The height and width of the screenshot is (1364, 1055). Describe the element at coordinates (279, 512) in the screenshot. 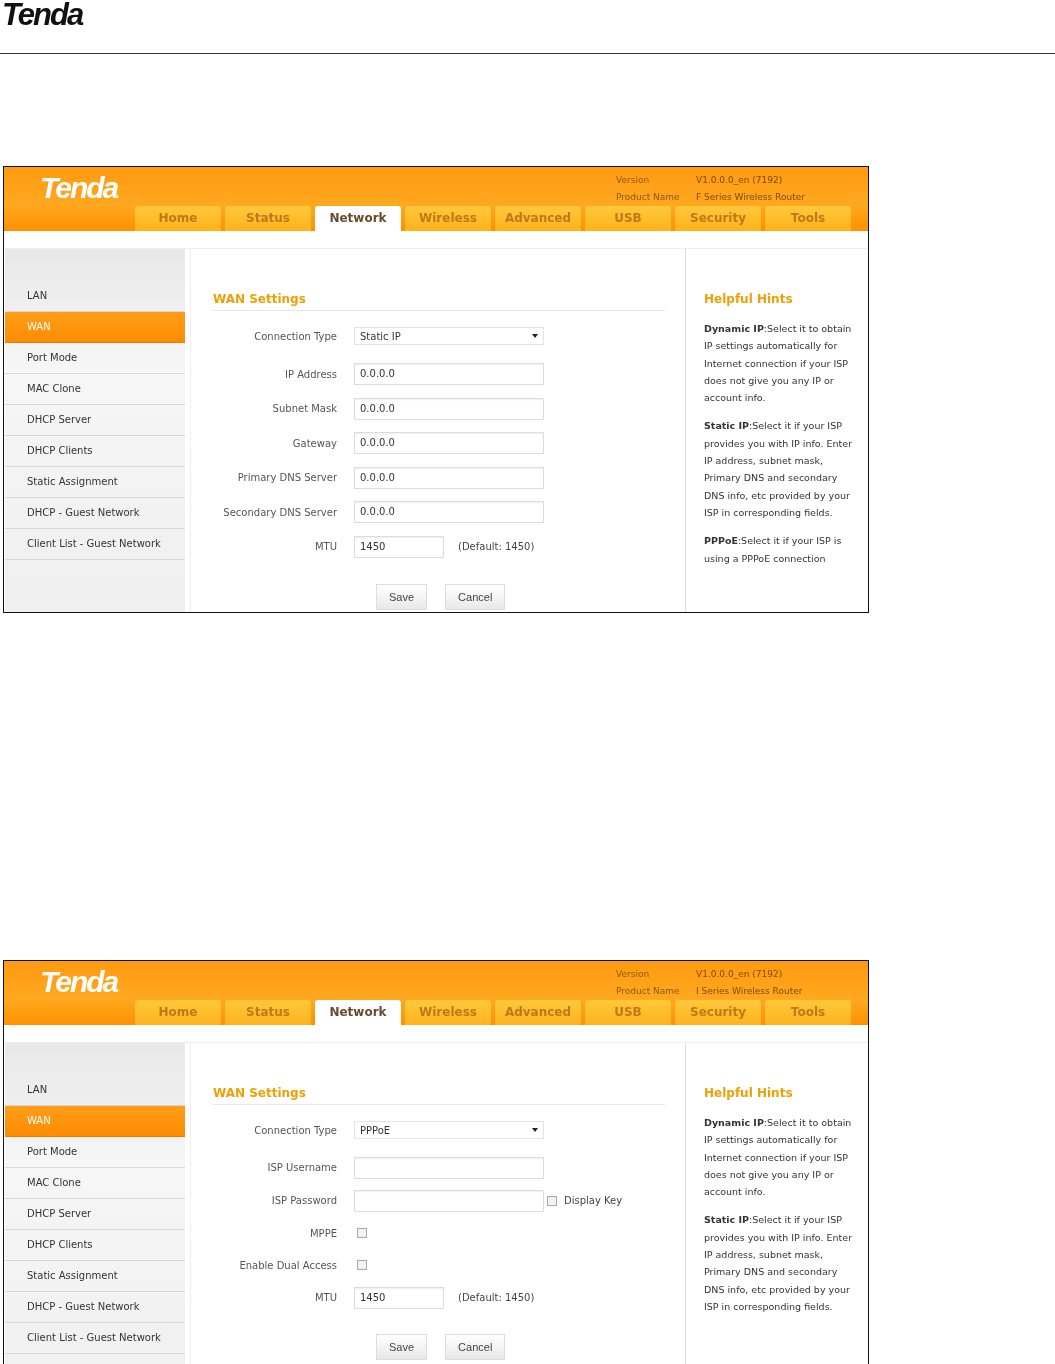

I see `field-label: Secondary DNS Server` at that location.